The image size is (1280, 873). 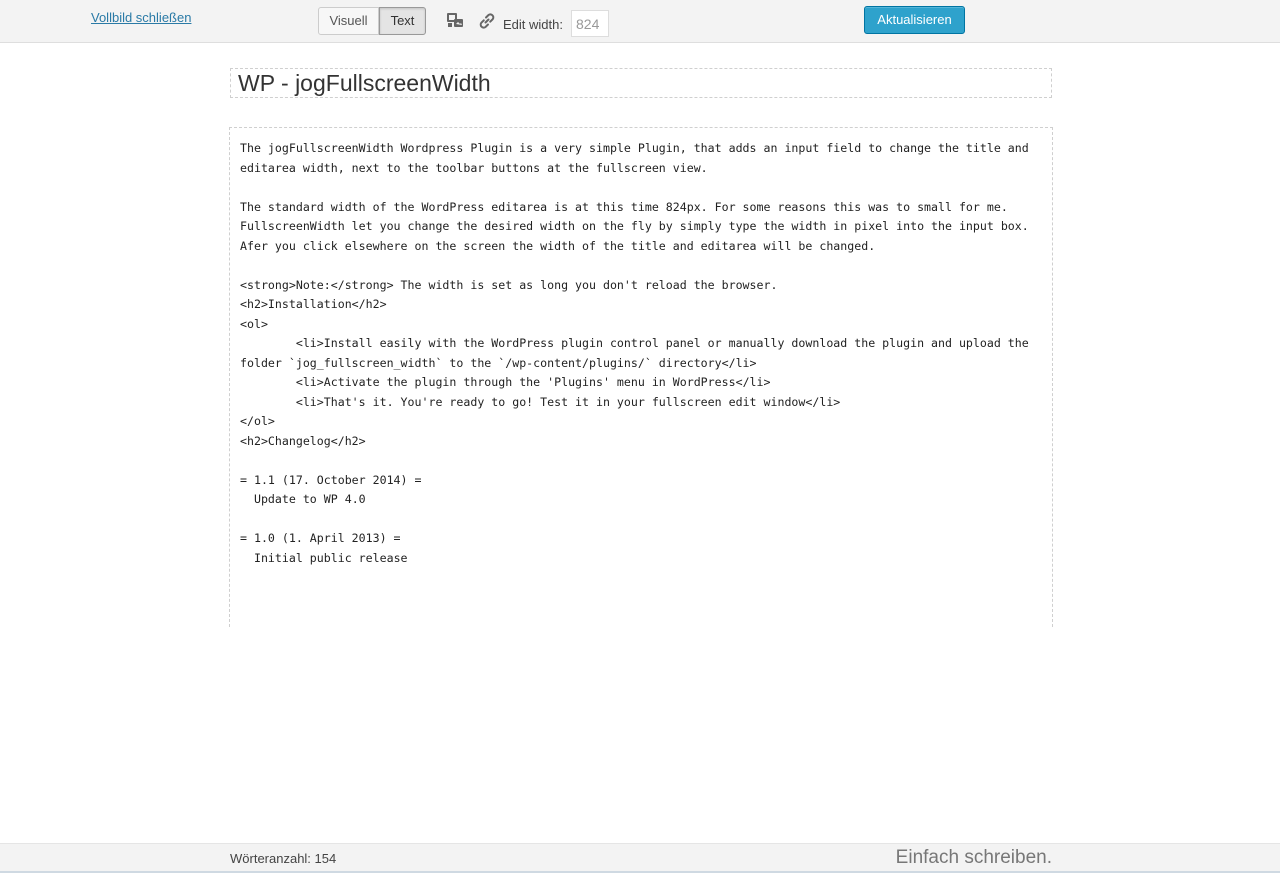 I want to click on word-count: Wörteranzahl: 154, so click(x=283, y=858).